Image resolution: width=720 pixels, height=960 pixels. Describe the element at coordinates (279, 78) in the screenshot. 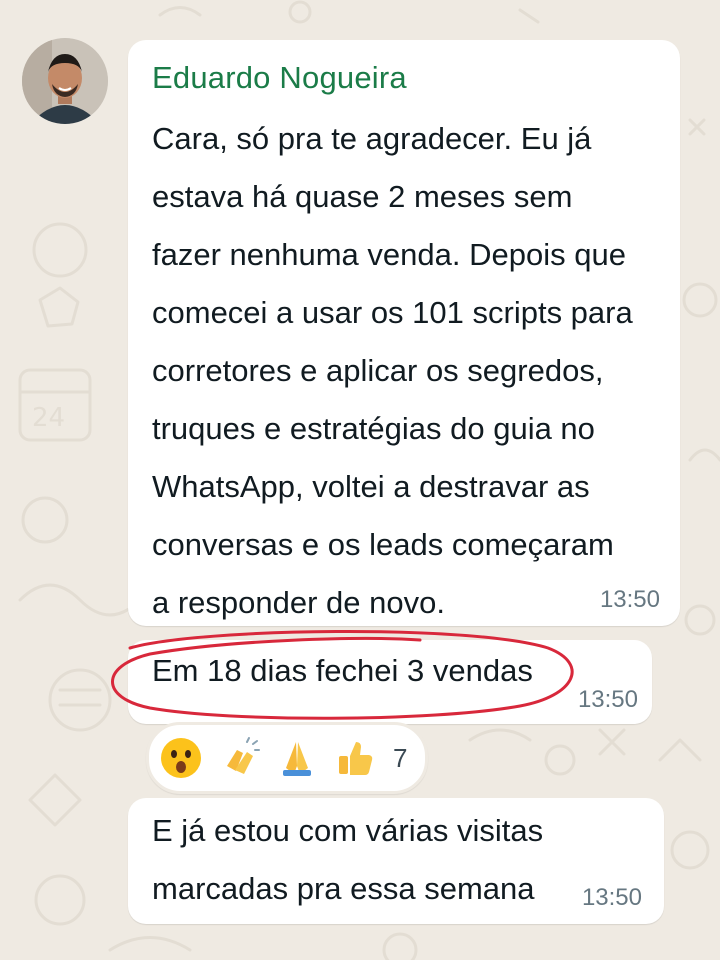

I see `sender-name: Eduardo Nogueira` at that location.